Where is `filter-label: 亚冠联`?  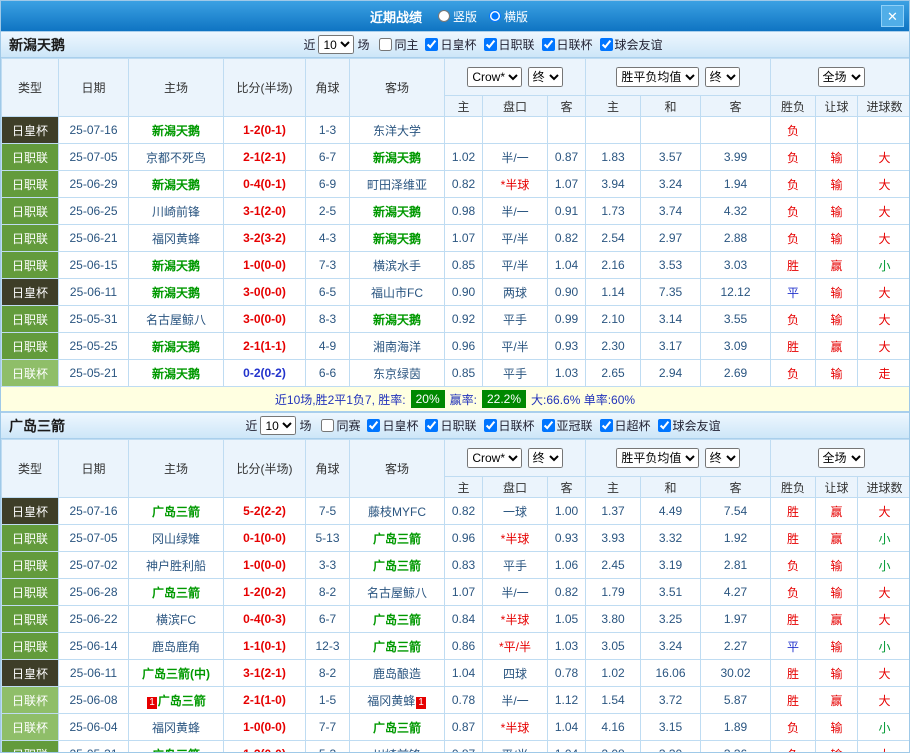
filter-label: 亚冠联 is located at coordinates (574, 425).